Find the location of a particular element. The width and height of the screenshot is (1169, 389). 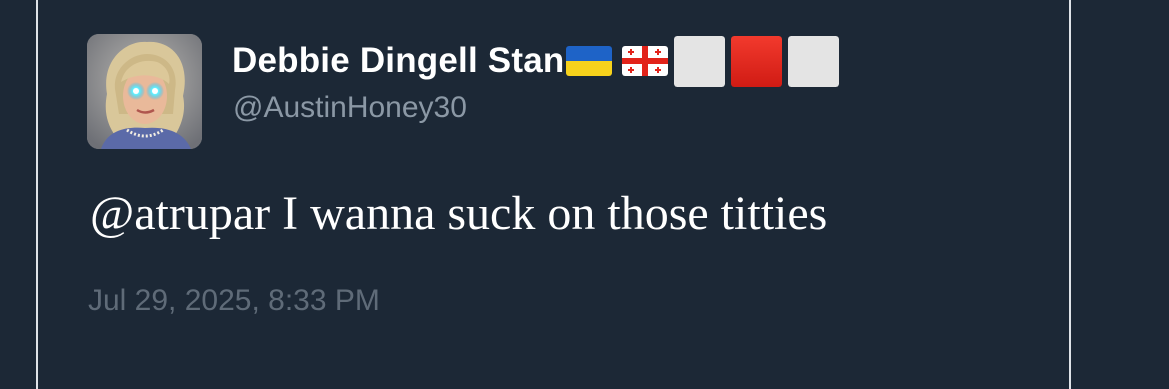

red-square-icon is located at coordinates (757, 61).